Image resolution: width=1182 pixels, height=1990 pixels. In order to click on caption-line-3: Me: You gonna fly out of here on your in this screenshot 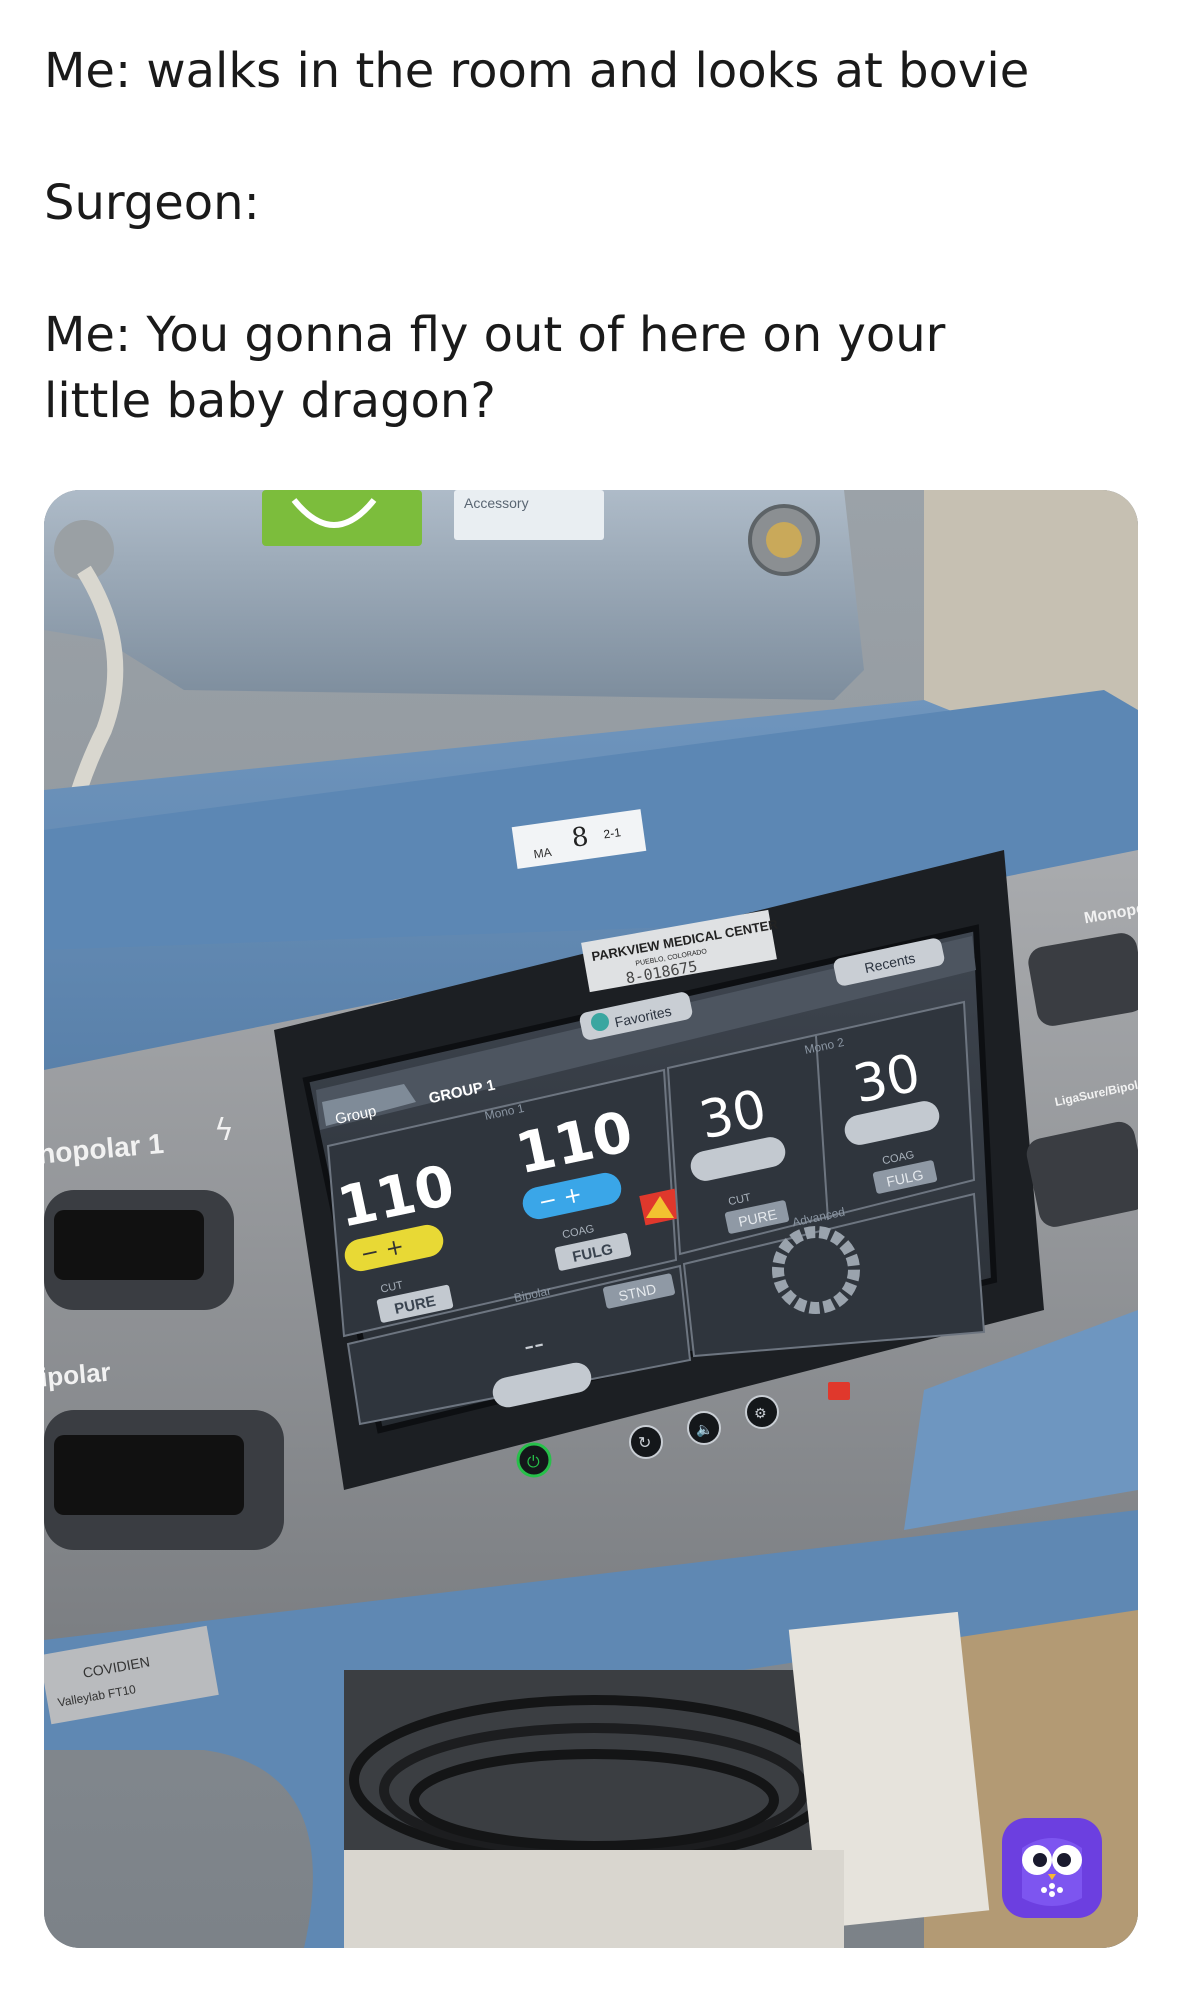, I will do `click(495, 335)`.